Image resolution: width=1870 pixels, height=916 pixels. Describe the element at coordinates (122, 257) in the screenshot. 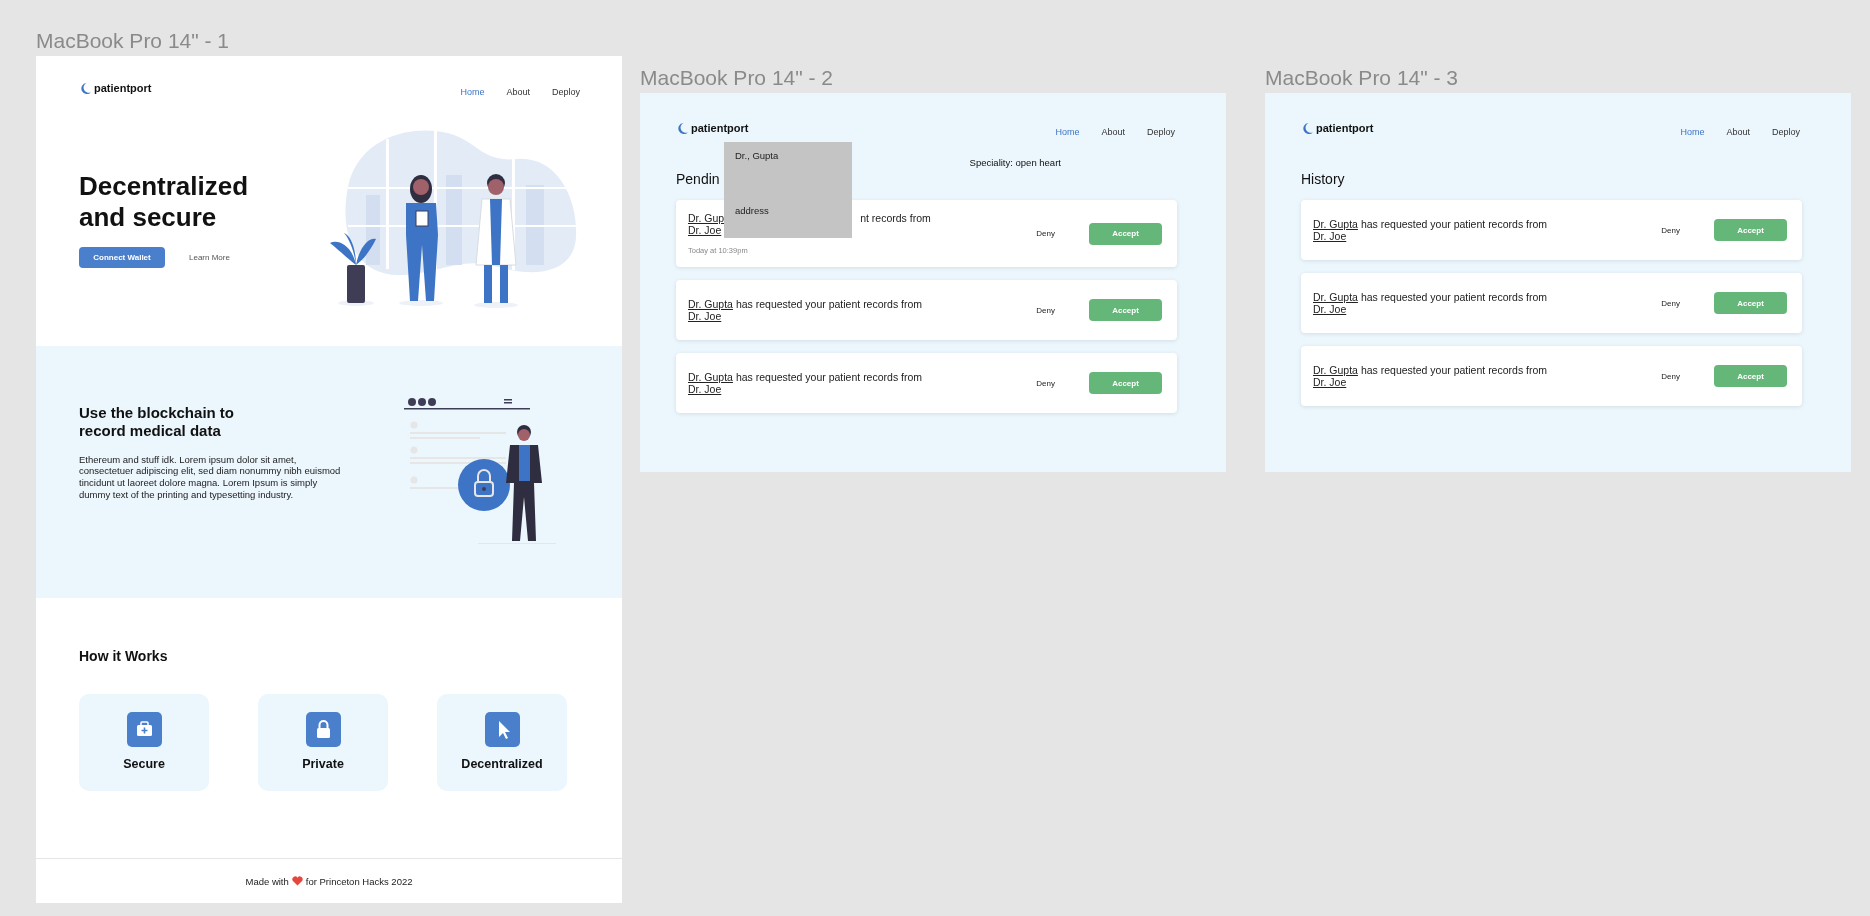

I see `connect-wallet-button: Connect Wallet` at that location.